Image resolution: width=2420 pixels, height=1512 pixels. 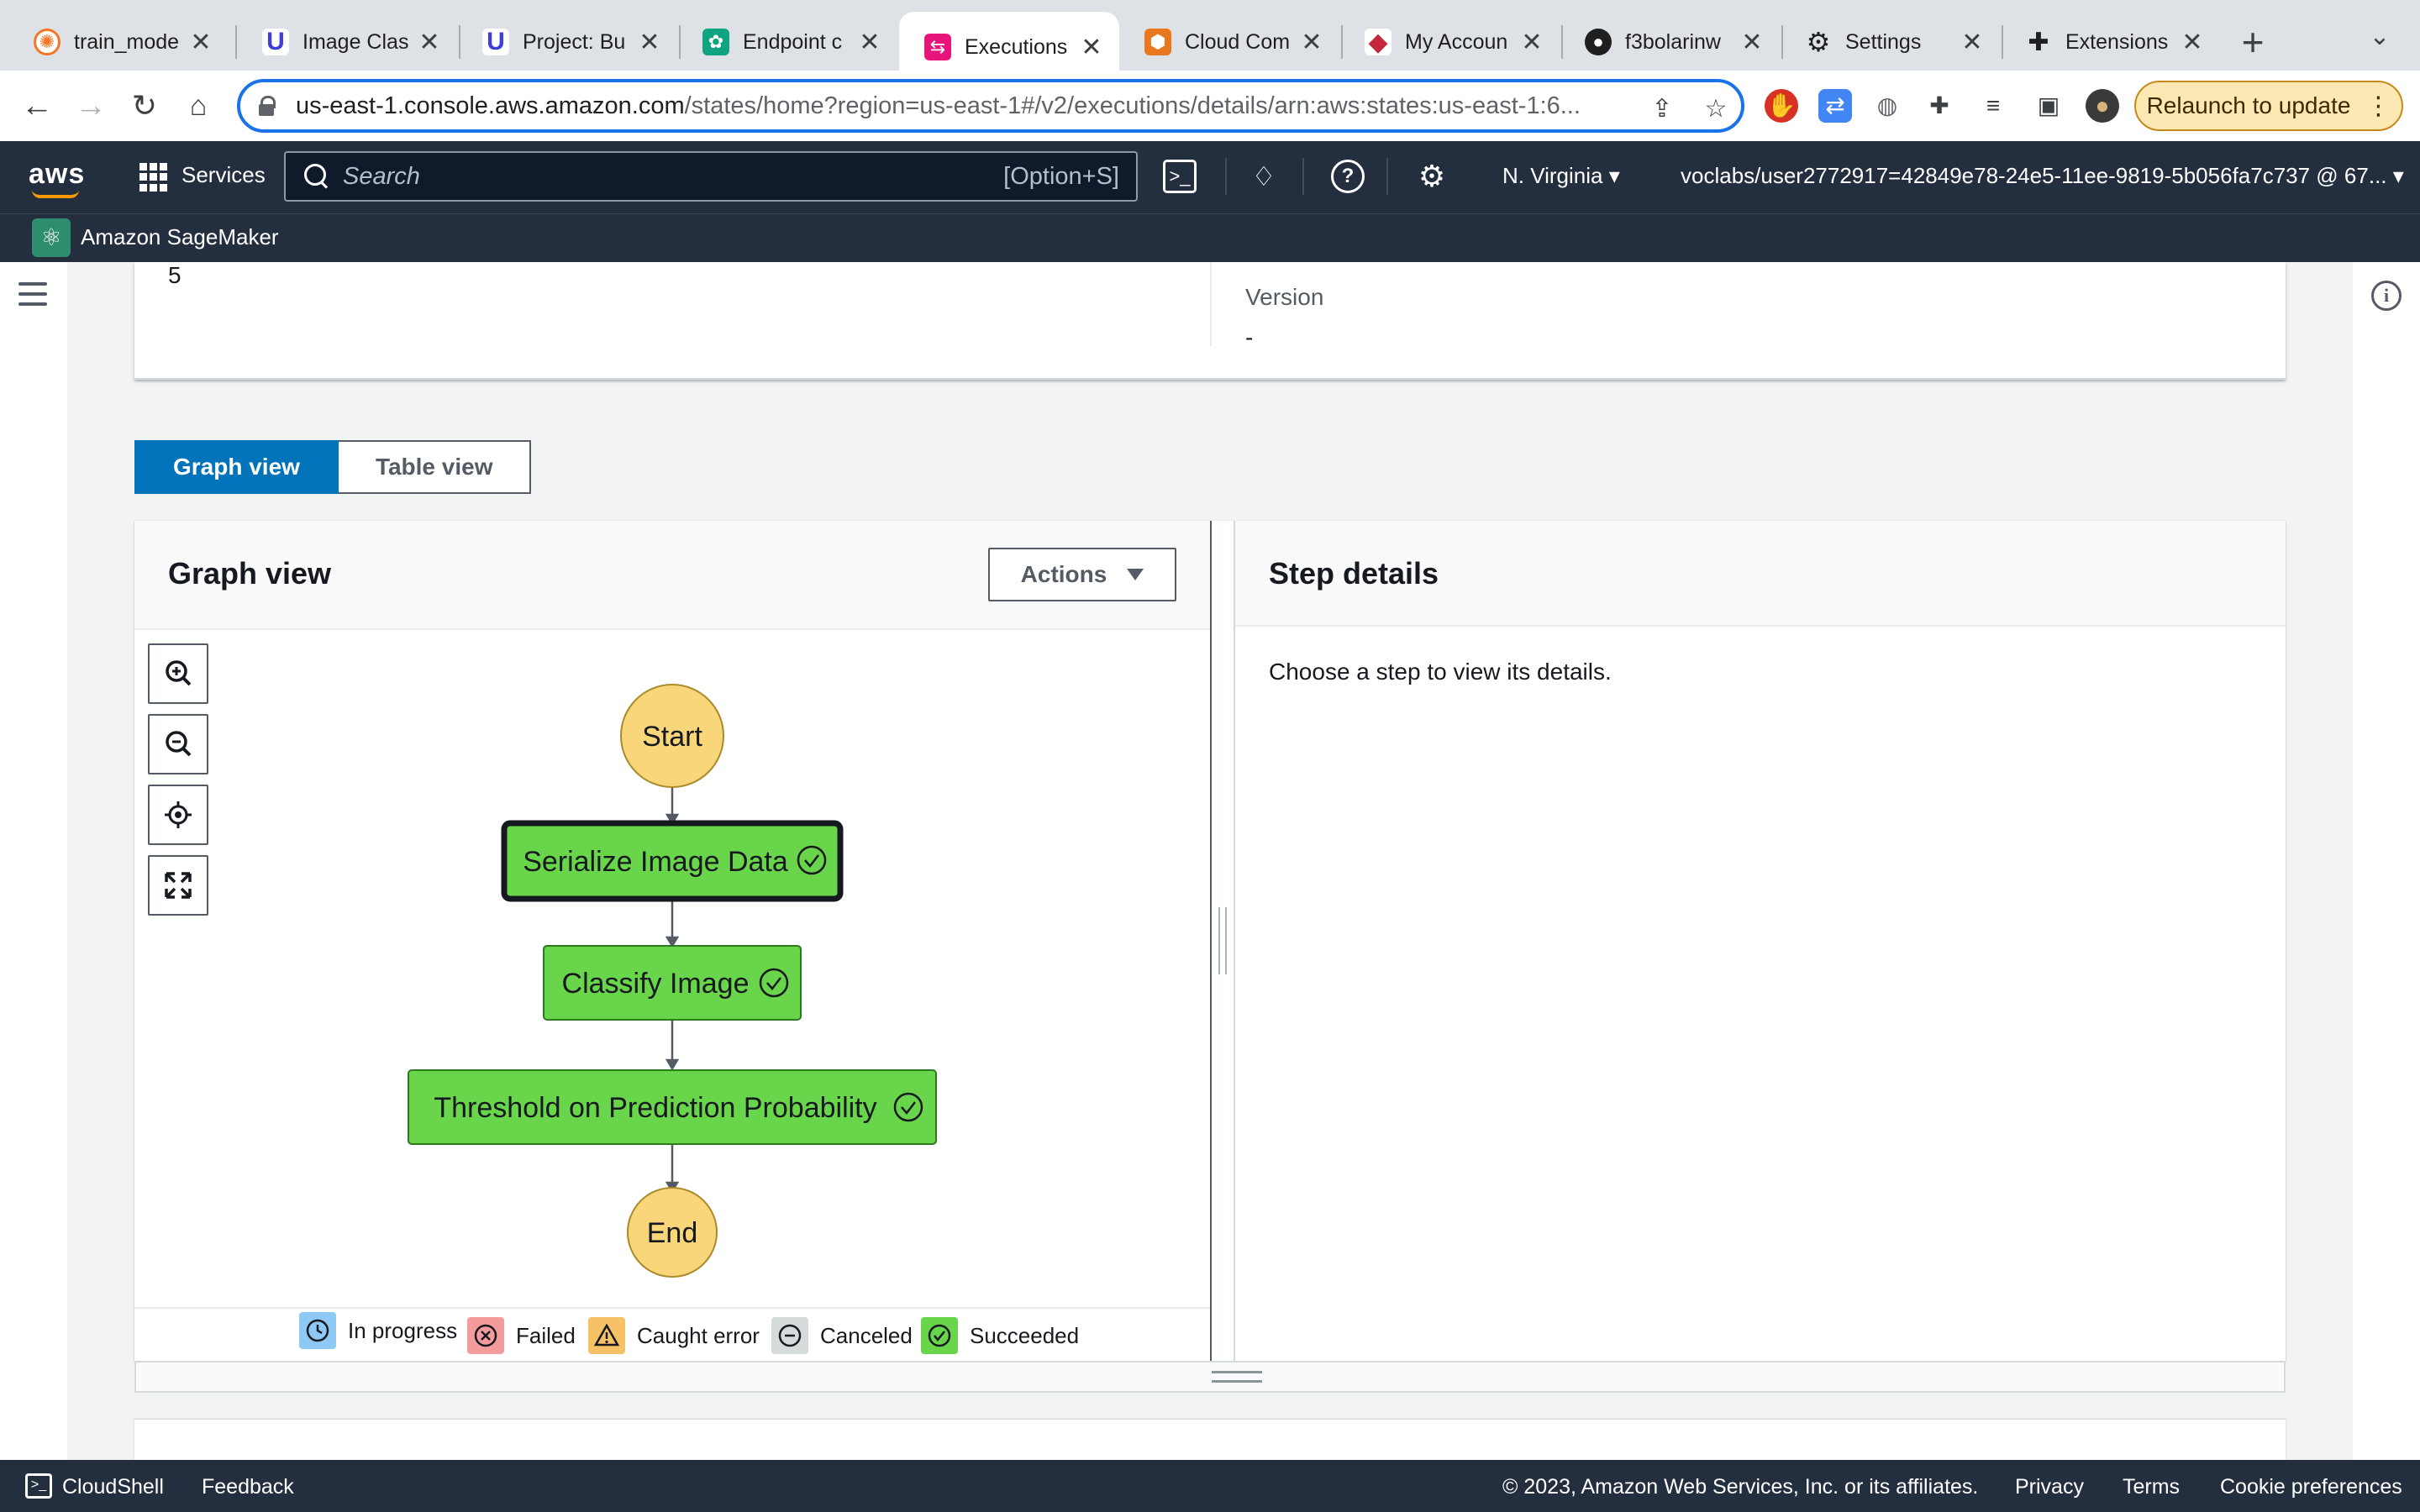 I want to click on region-selector: N. Virginia ▾, so click(x=1561, y=176).